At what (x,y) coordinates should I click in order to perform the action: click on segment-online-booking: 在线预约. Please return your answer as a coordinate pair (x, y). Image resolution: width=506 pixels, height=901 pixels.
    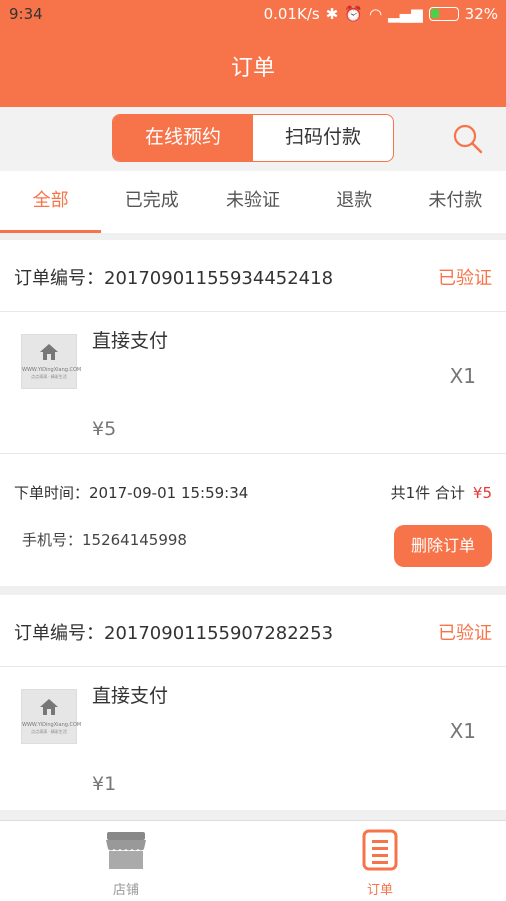
    Looking at the image, I should click on (183, 138).